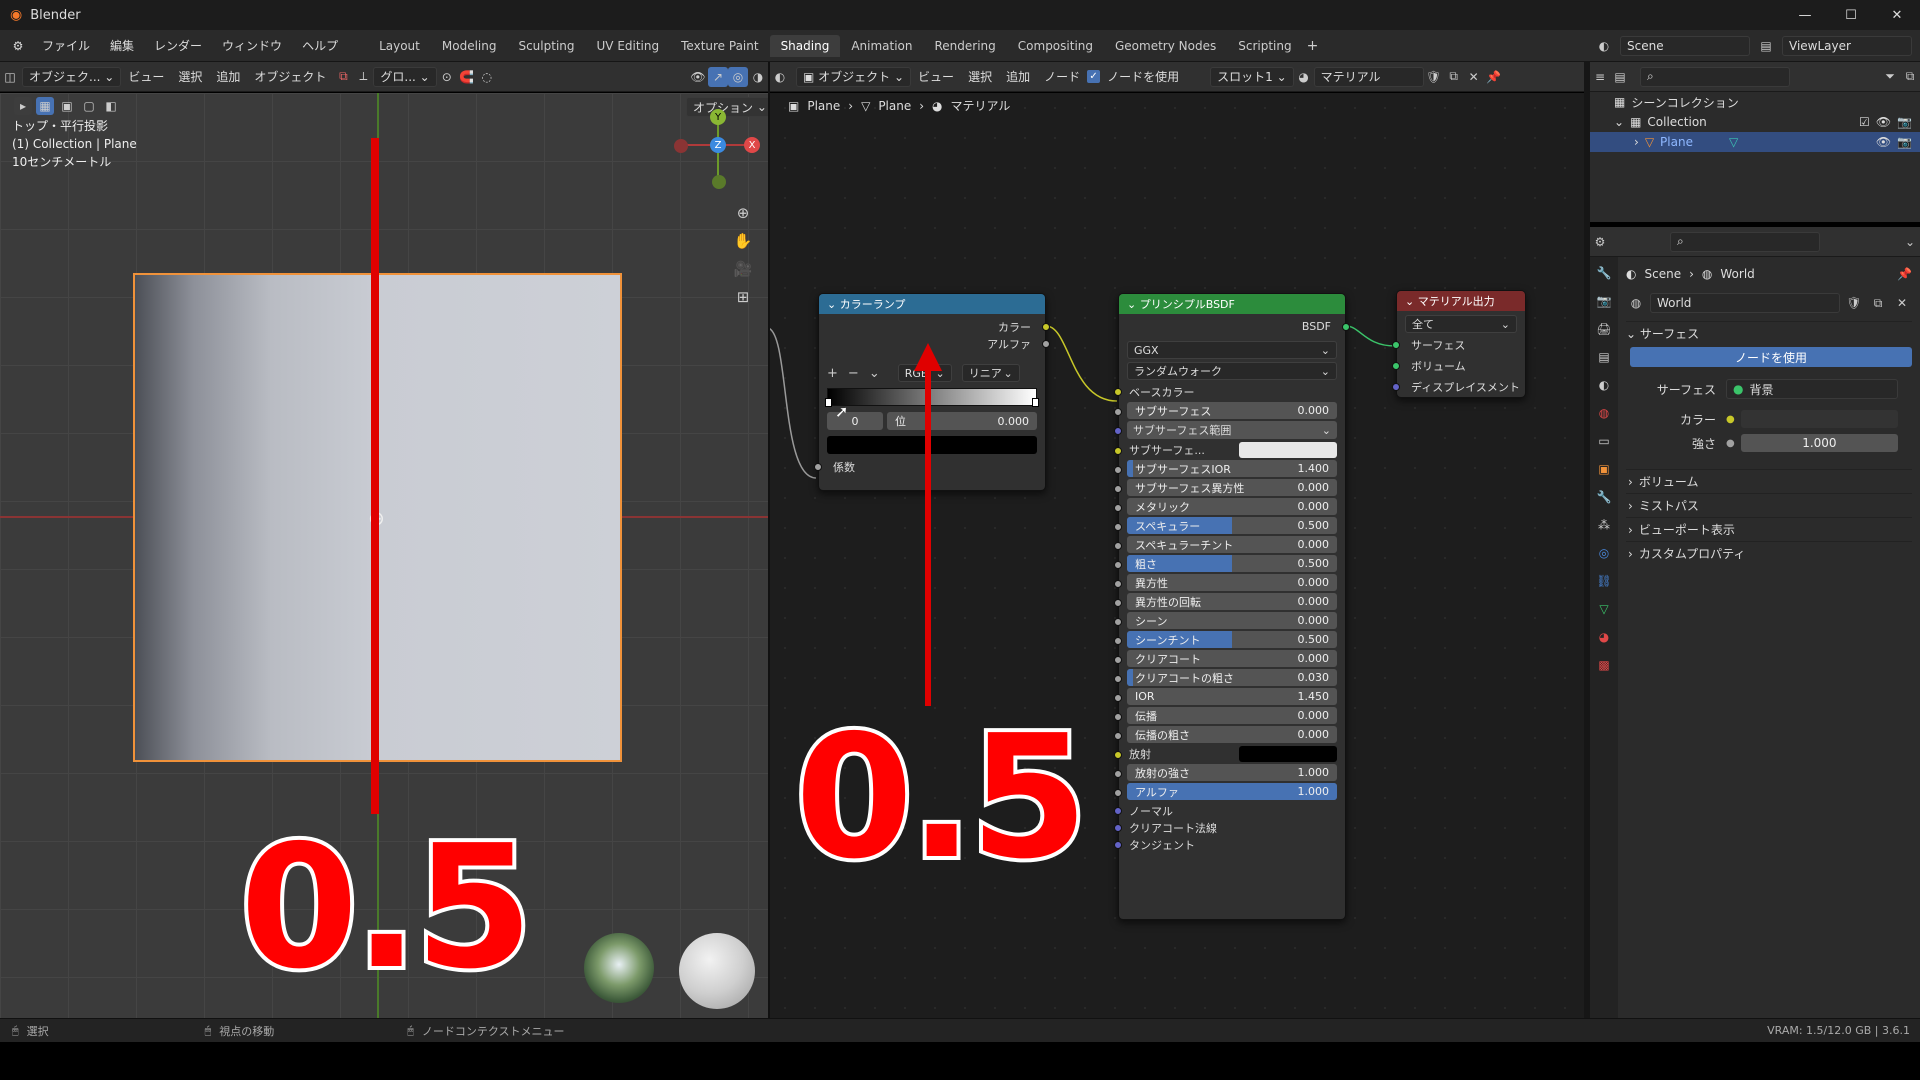 The image size is (1920, 1080). What do you see at coordinates (1454, 77) in the screenshot?
I see `duplicate-material-icon: ⧉` at bounding box center [1454, 77].